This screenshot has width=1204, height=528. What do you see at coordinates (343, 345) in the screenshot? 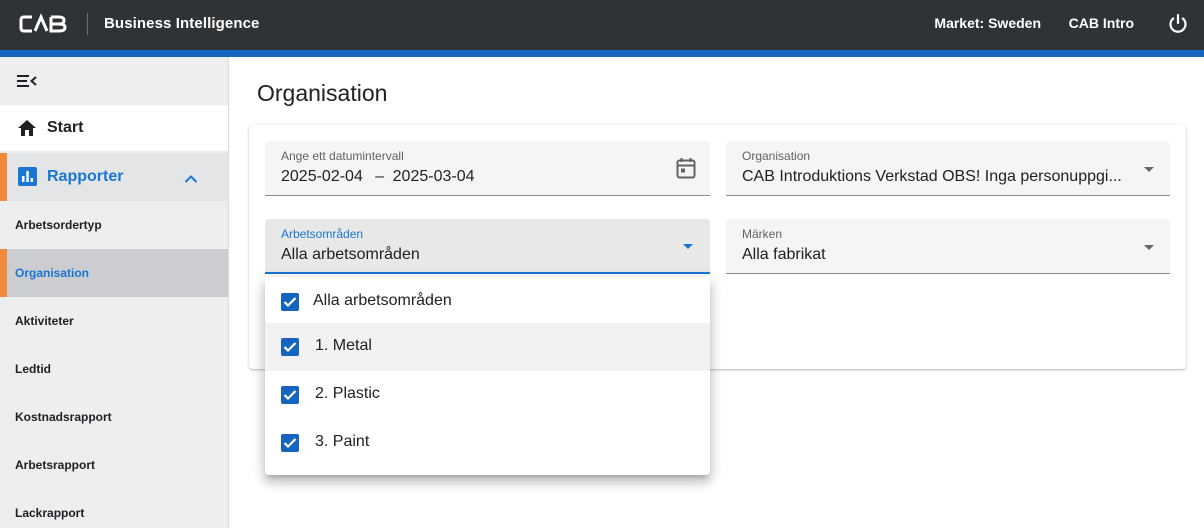
I see `option-label: 1. Metal` at bounding box center [343, 345].